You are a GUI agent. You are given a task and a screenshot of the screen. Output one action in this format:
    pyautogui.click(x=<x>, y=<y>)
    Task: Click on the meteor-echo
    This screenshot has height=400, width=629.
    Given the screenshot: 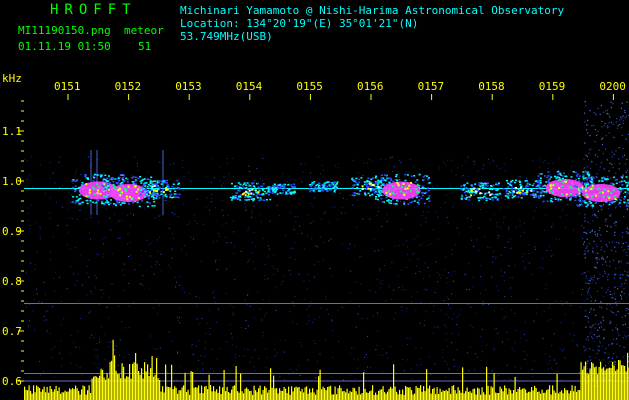 What is the action you would take?
    pyautogui.click(x=601, y=192)
    